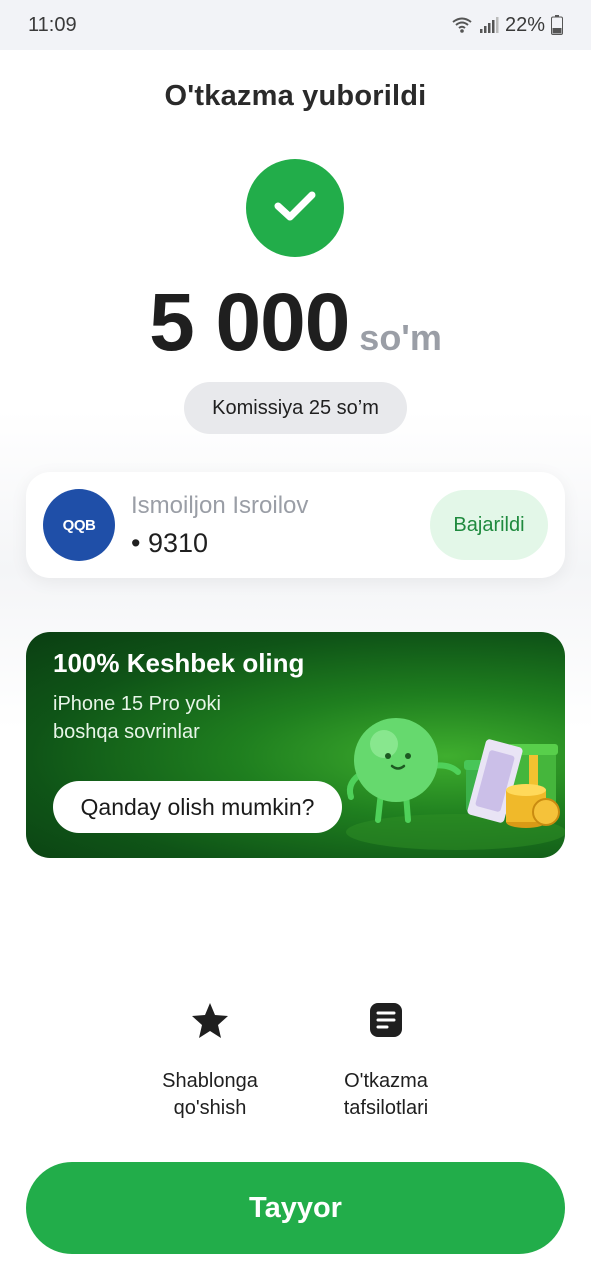 The height and width of the screenshot is (1280, 591). Describe the element at coordinates (126, 732) in the screenshot. I see `promo-subtitle-line2: boshqa sovrinlar` at that location.